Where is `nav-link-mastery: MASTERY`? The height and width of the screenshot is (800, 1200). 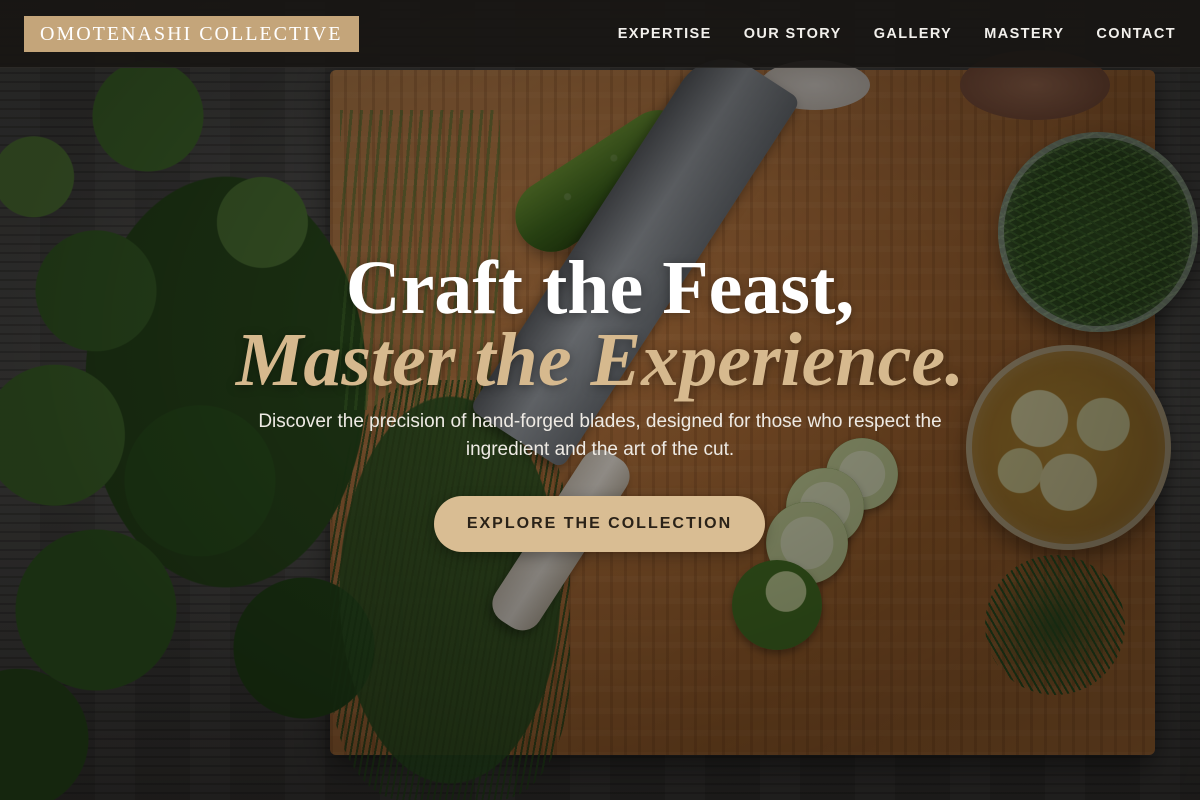 nav-link-mastery: MASTERY is located at coordinates (1024, 34).